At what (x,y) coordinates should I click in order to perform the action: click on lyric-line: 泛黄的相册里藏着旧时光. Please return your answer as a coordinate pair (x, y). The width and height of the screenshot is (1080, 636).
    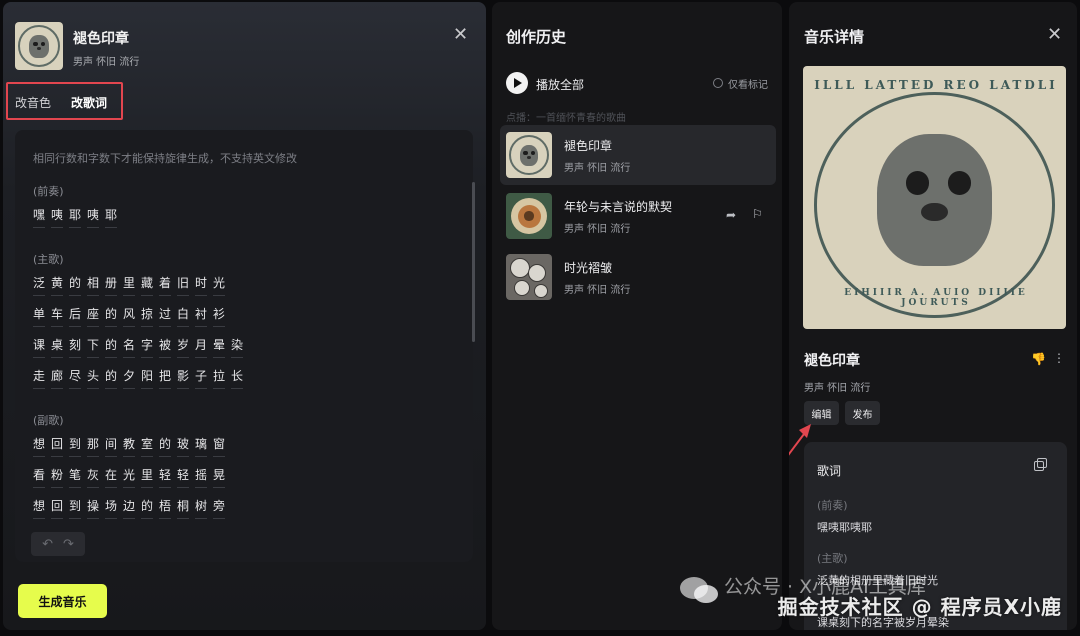
    Looking at the image, I should click on (129, 285).